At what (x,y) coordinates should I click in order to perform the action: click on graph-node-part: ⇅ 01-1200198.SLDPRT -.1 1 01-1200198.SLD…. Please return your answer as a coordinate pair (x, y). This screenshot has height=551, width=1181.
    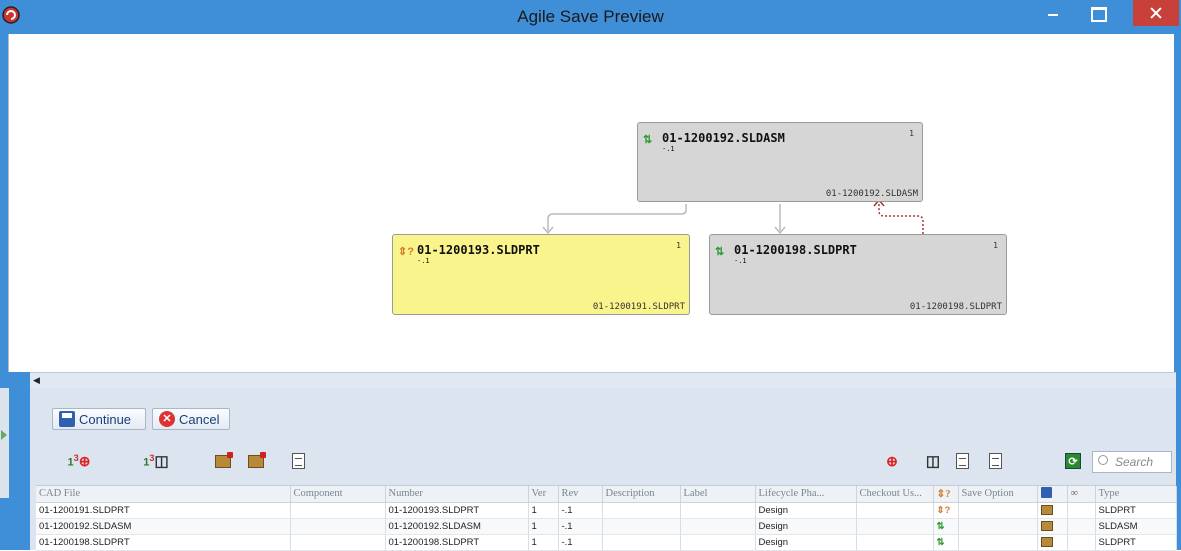
    Looking at the image, I should click on (858, 274).